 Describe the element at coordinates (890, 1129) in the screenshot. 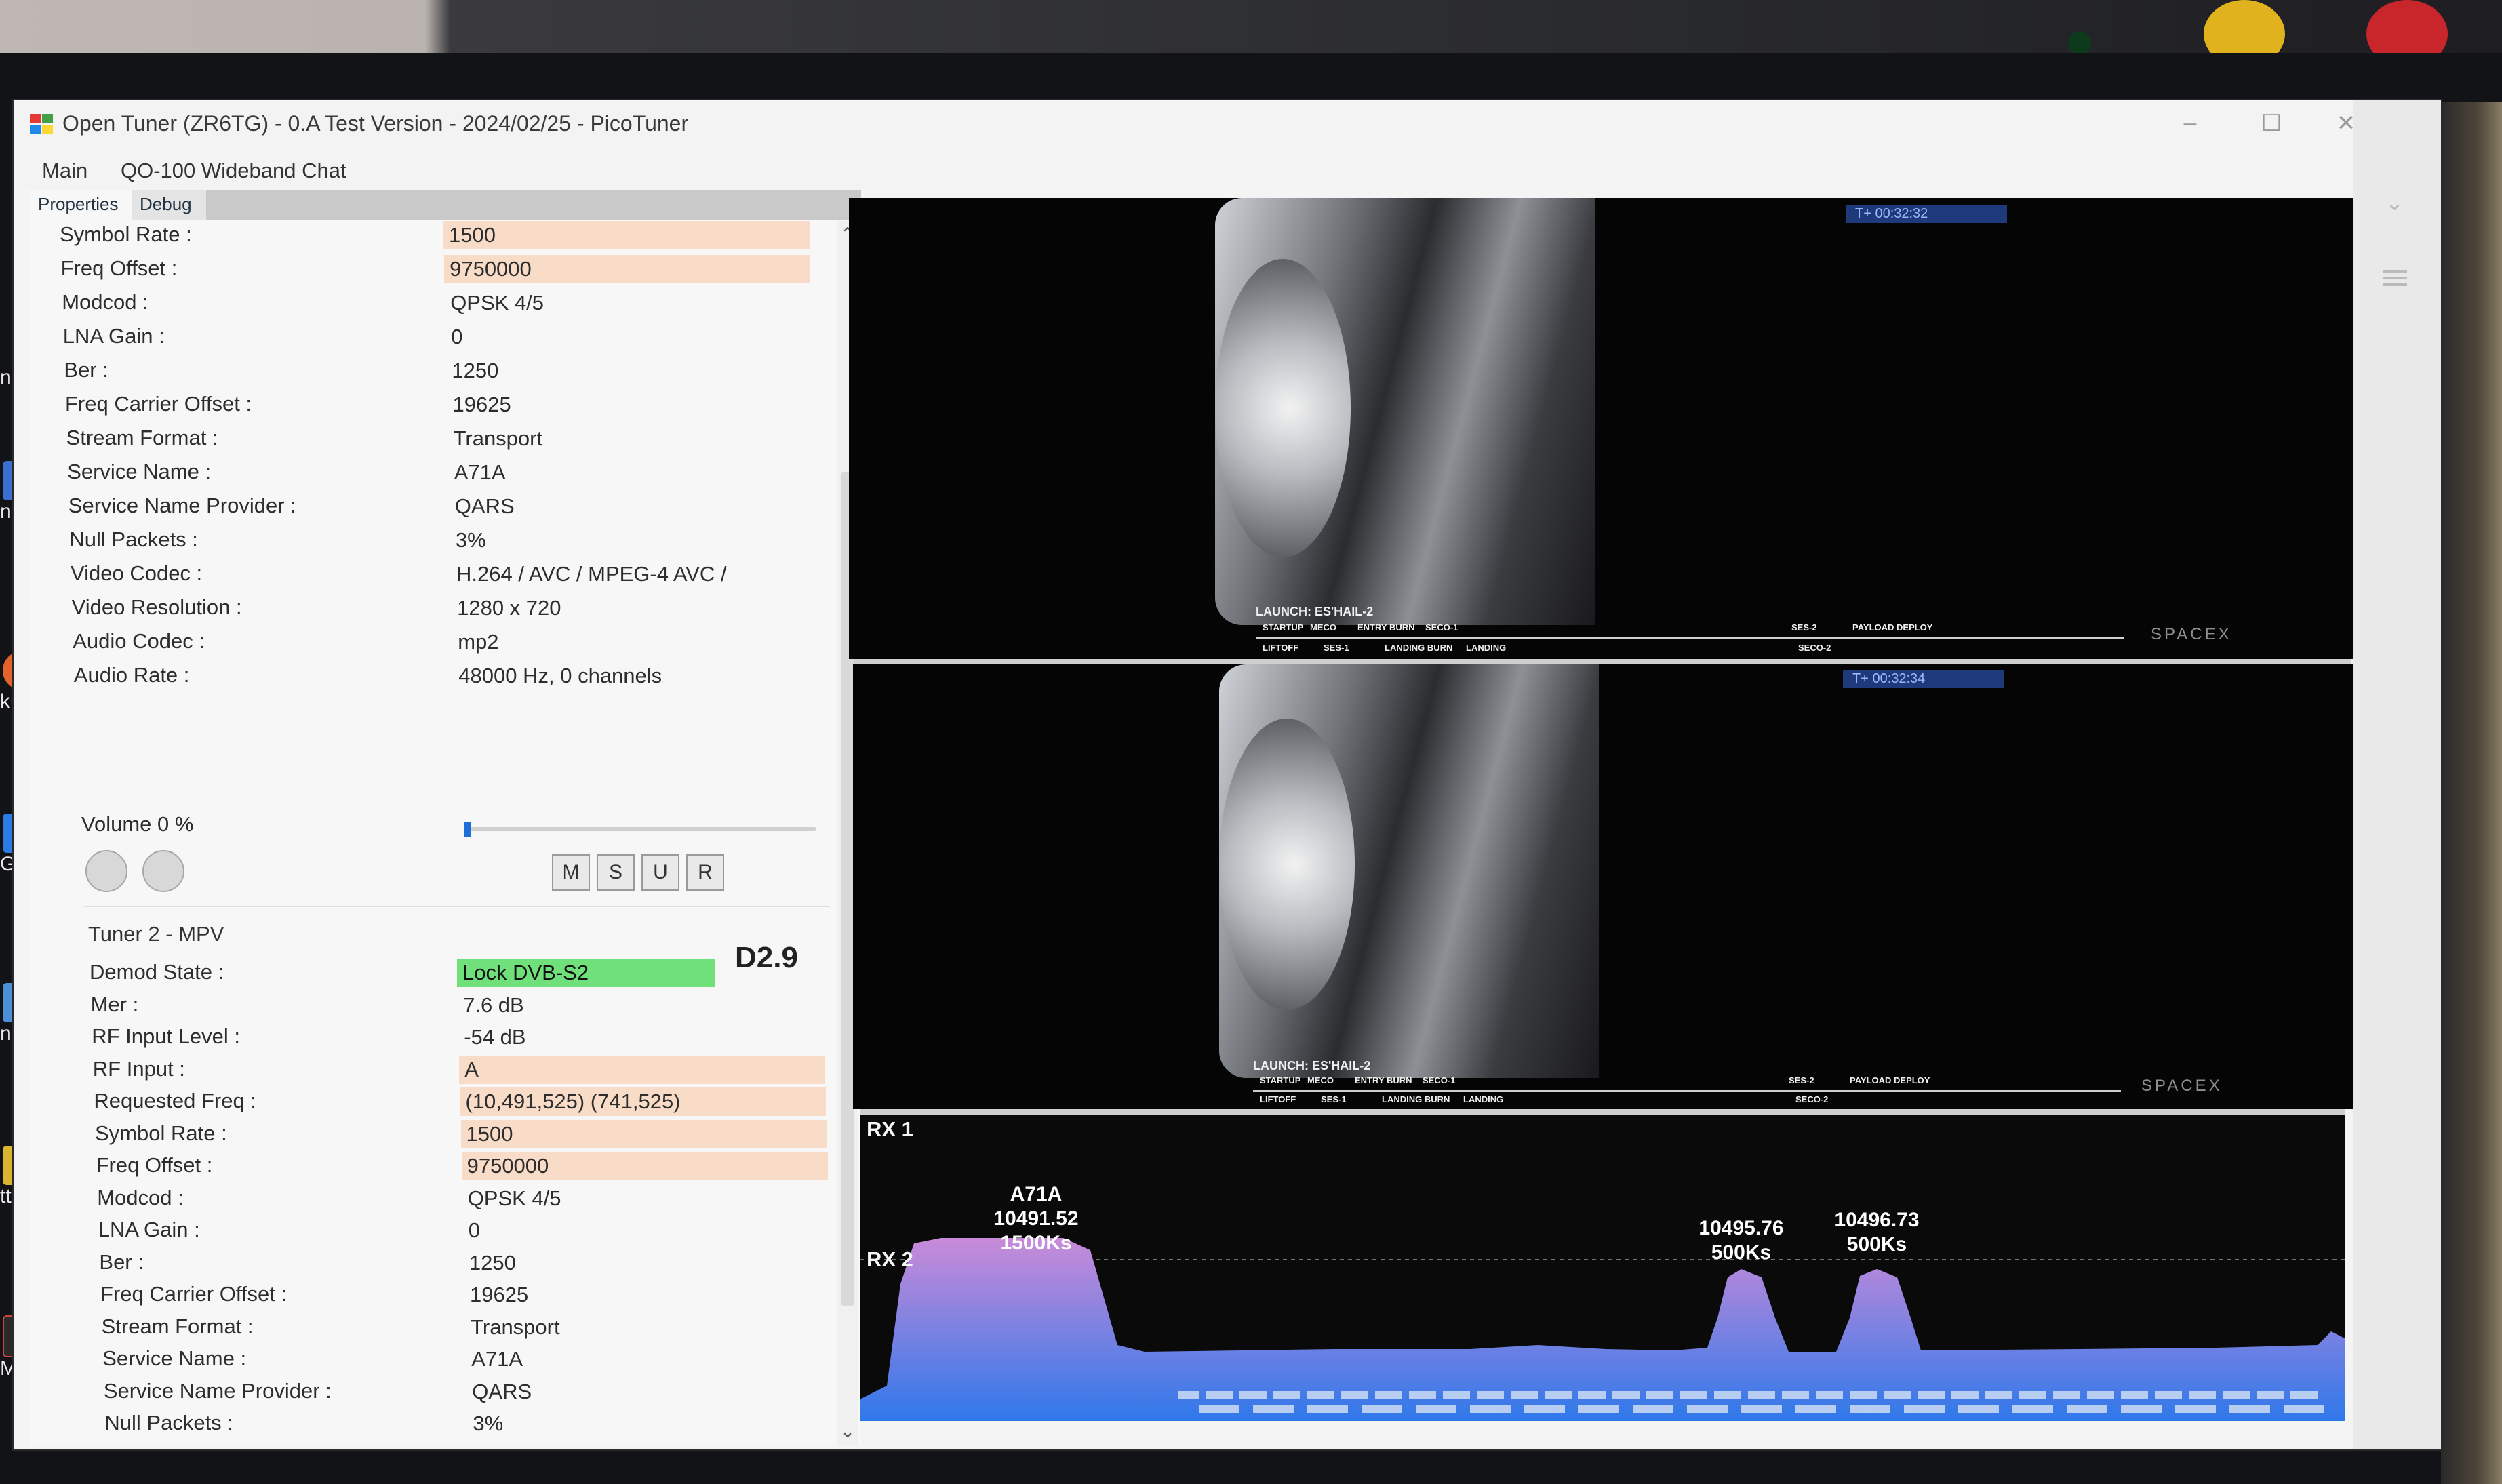

I see `rx1-label: RX 1` at that location.